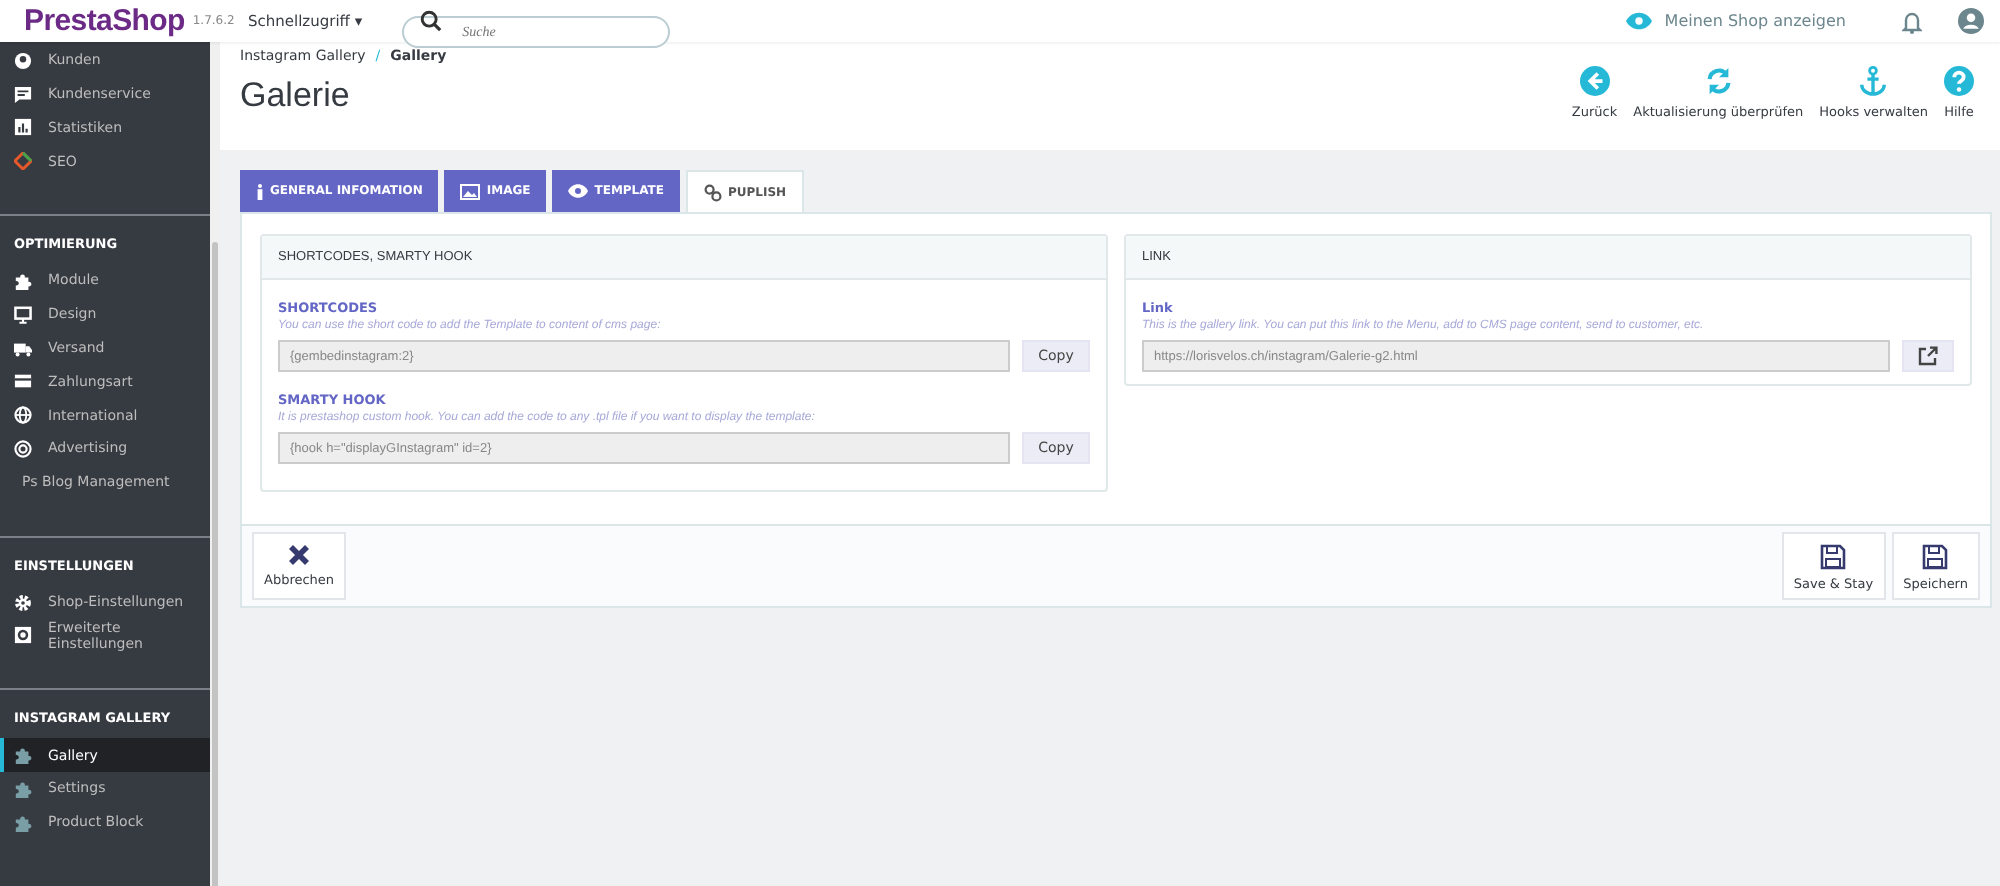 This screenshot has height=886, width=2000. I want to click on person-icon, so click(23, 60).